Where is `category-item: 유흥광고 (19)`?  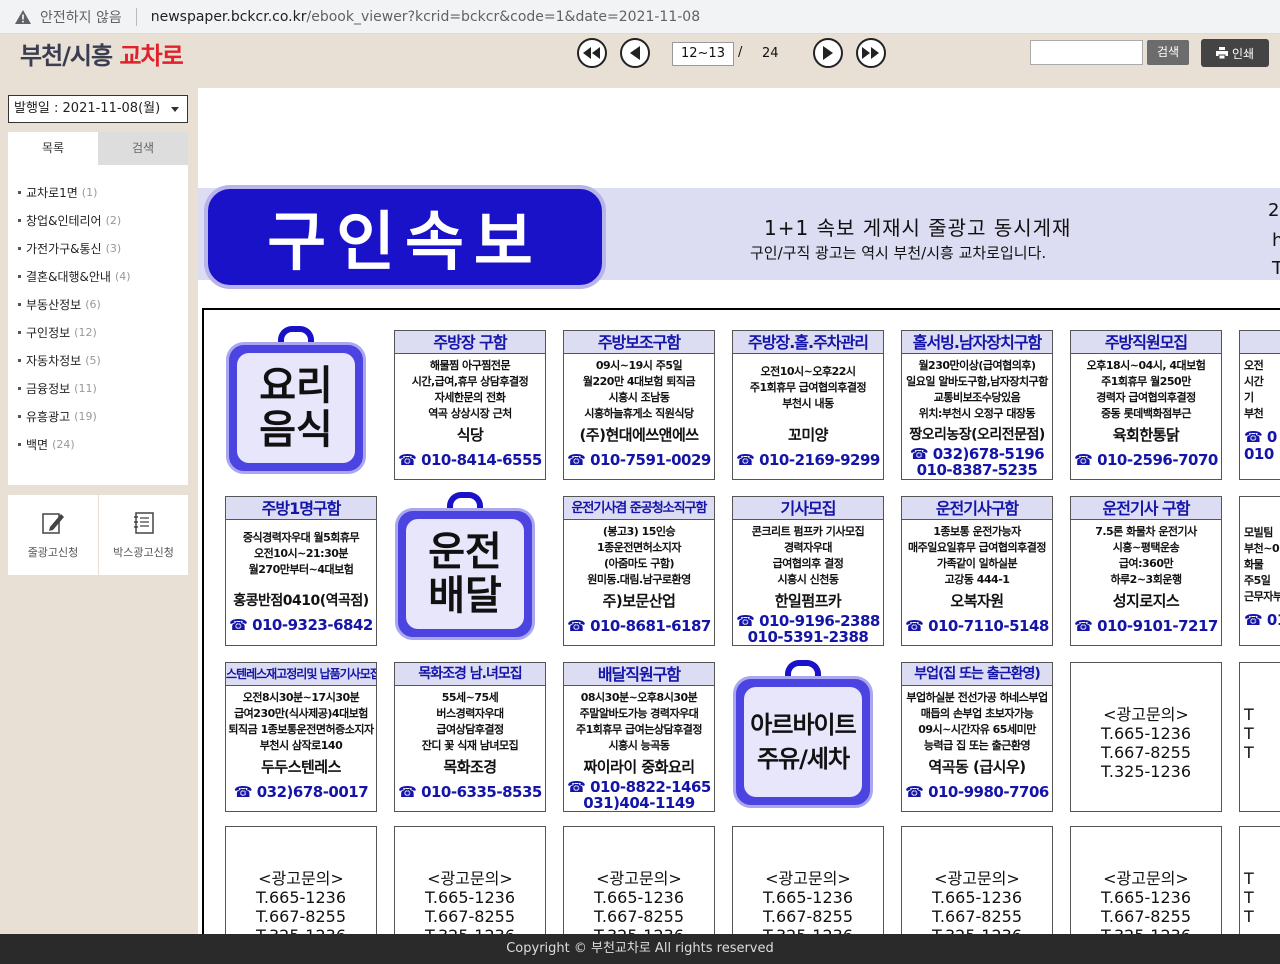 category-item: 유흥광고 (19) is located at coordinates (98, 416).